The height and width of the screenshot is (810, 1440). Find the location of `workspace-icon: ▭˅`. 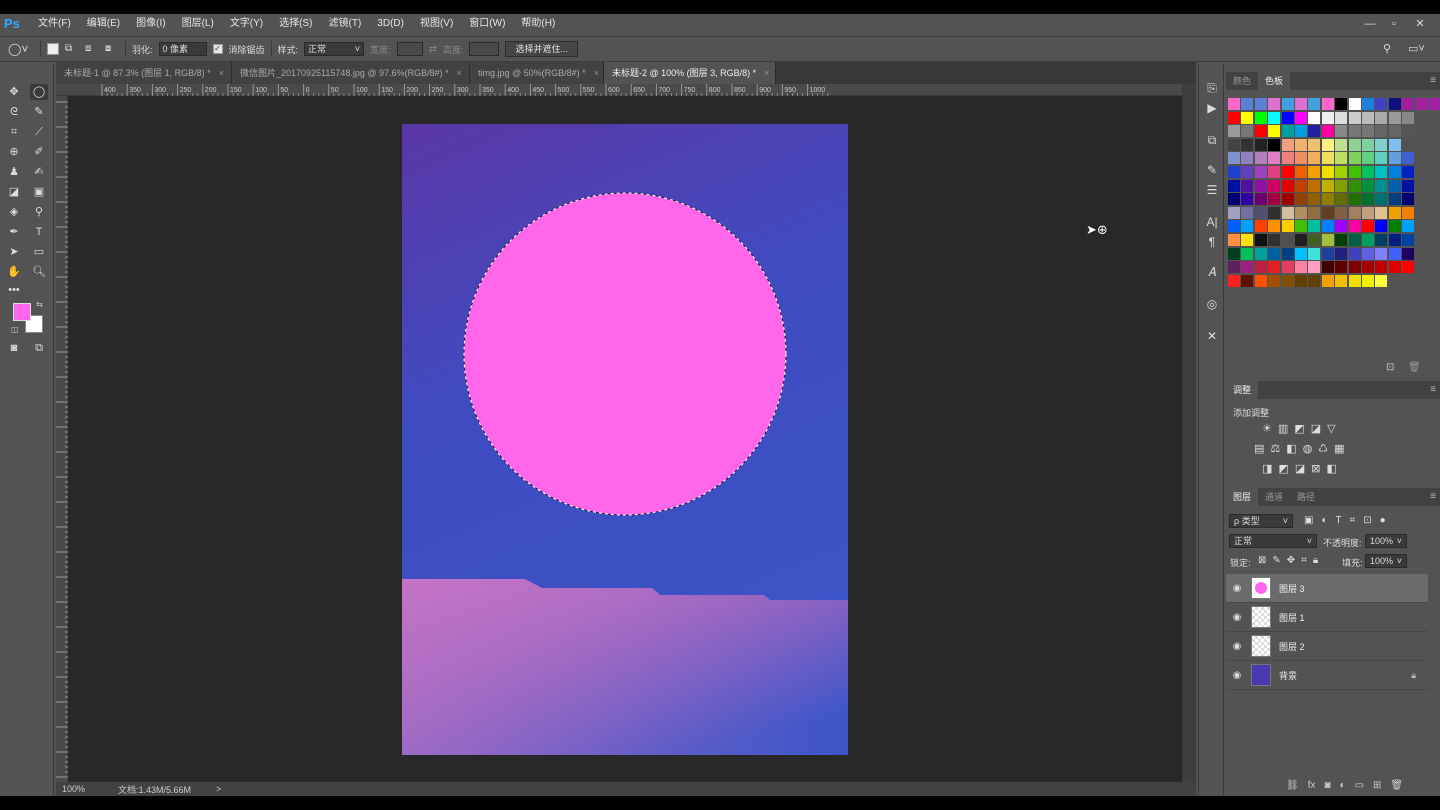

workspace-icon: ▭˅ is located at coordinates (1416, 48).